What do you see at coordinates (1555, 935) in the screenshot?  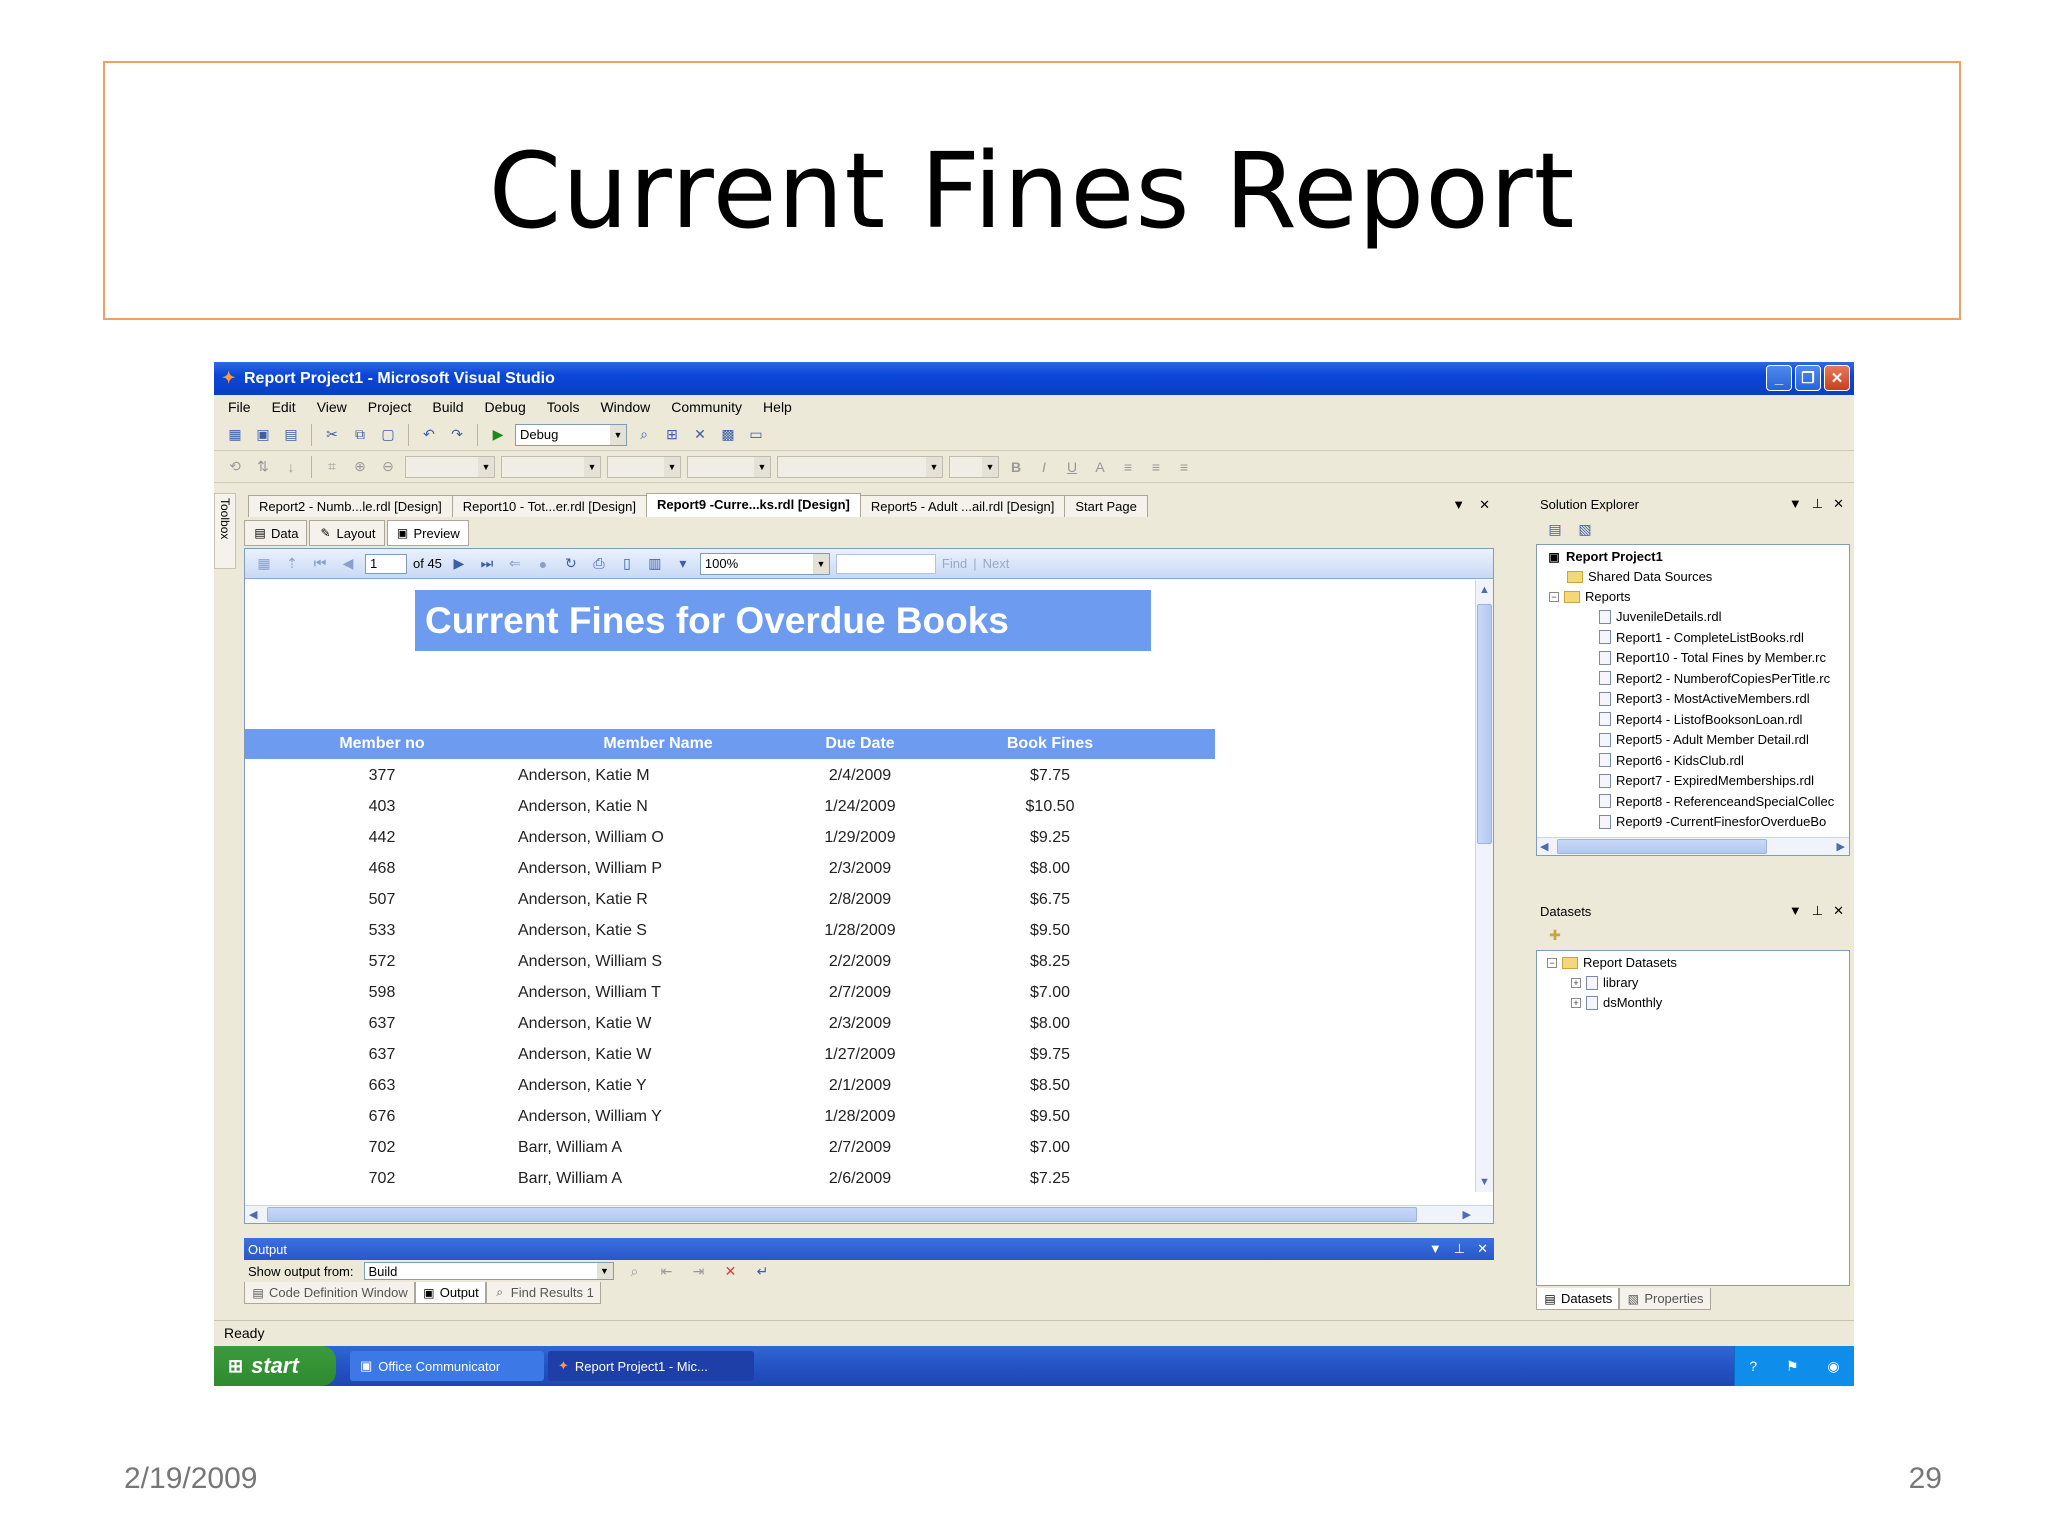 I see `add-dataset-icon: ✚` at bounding box center [1555, 935].